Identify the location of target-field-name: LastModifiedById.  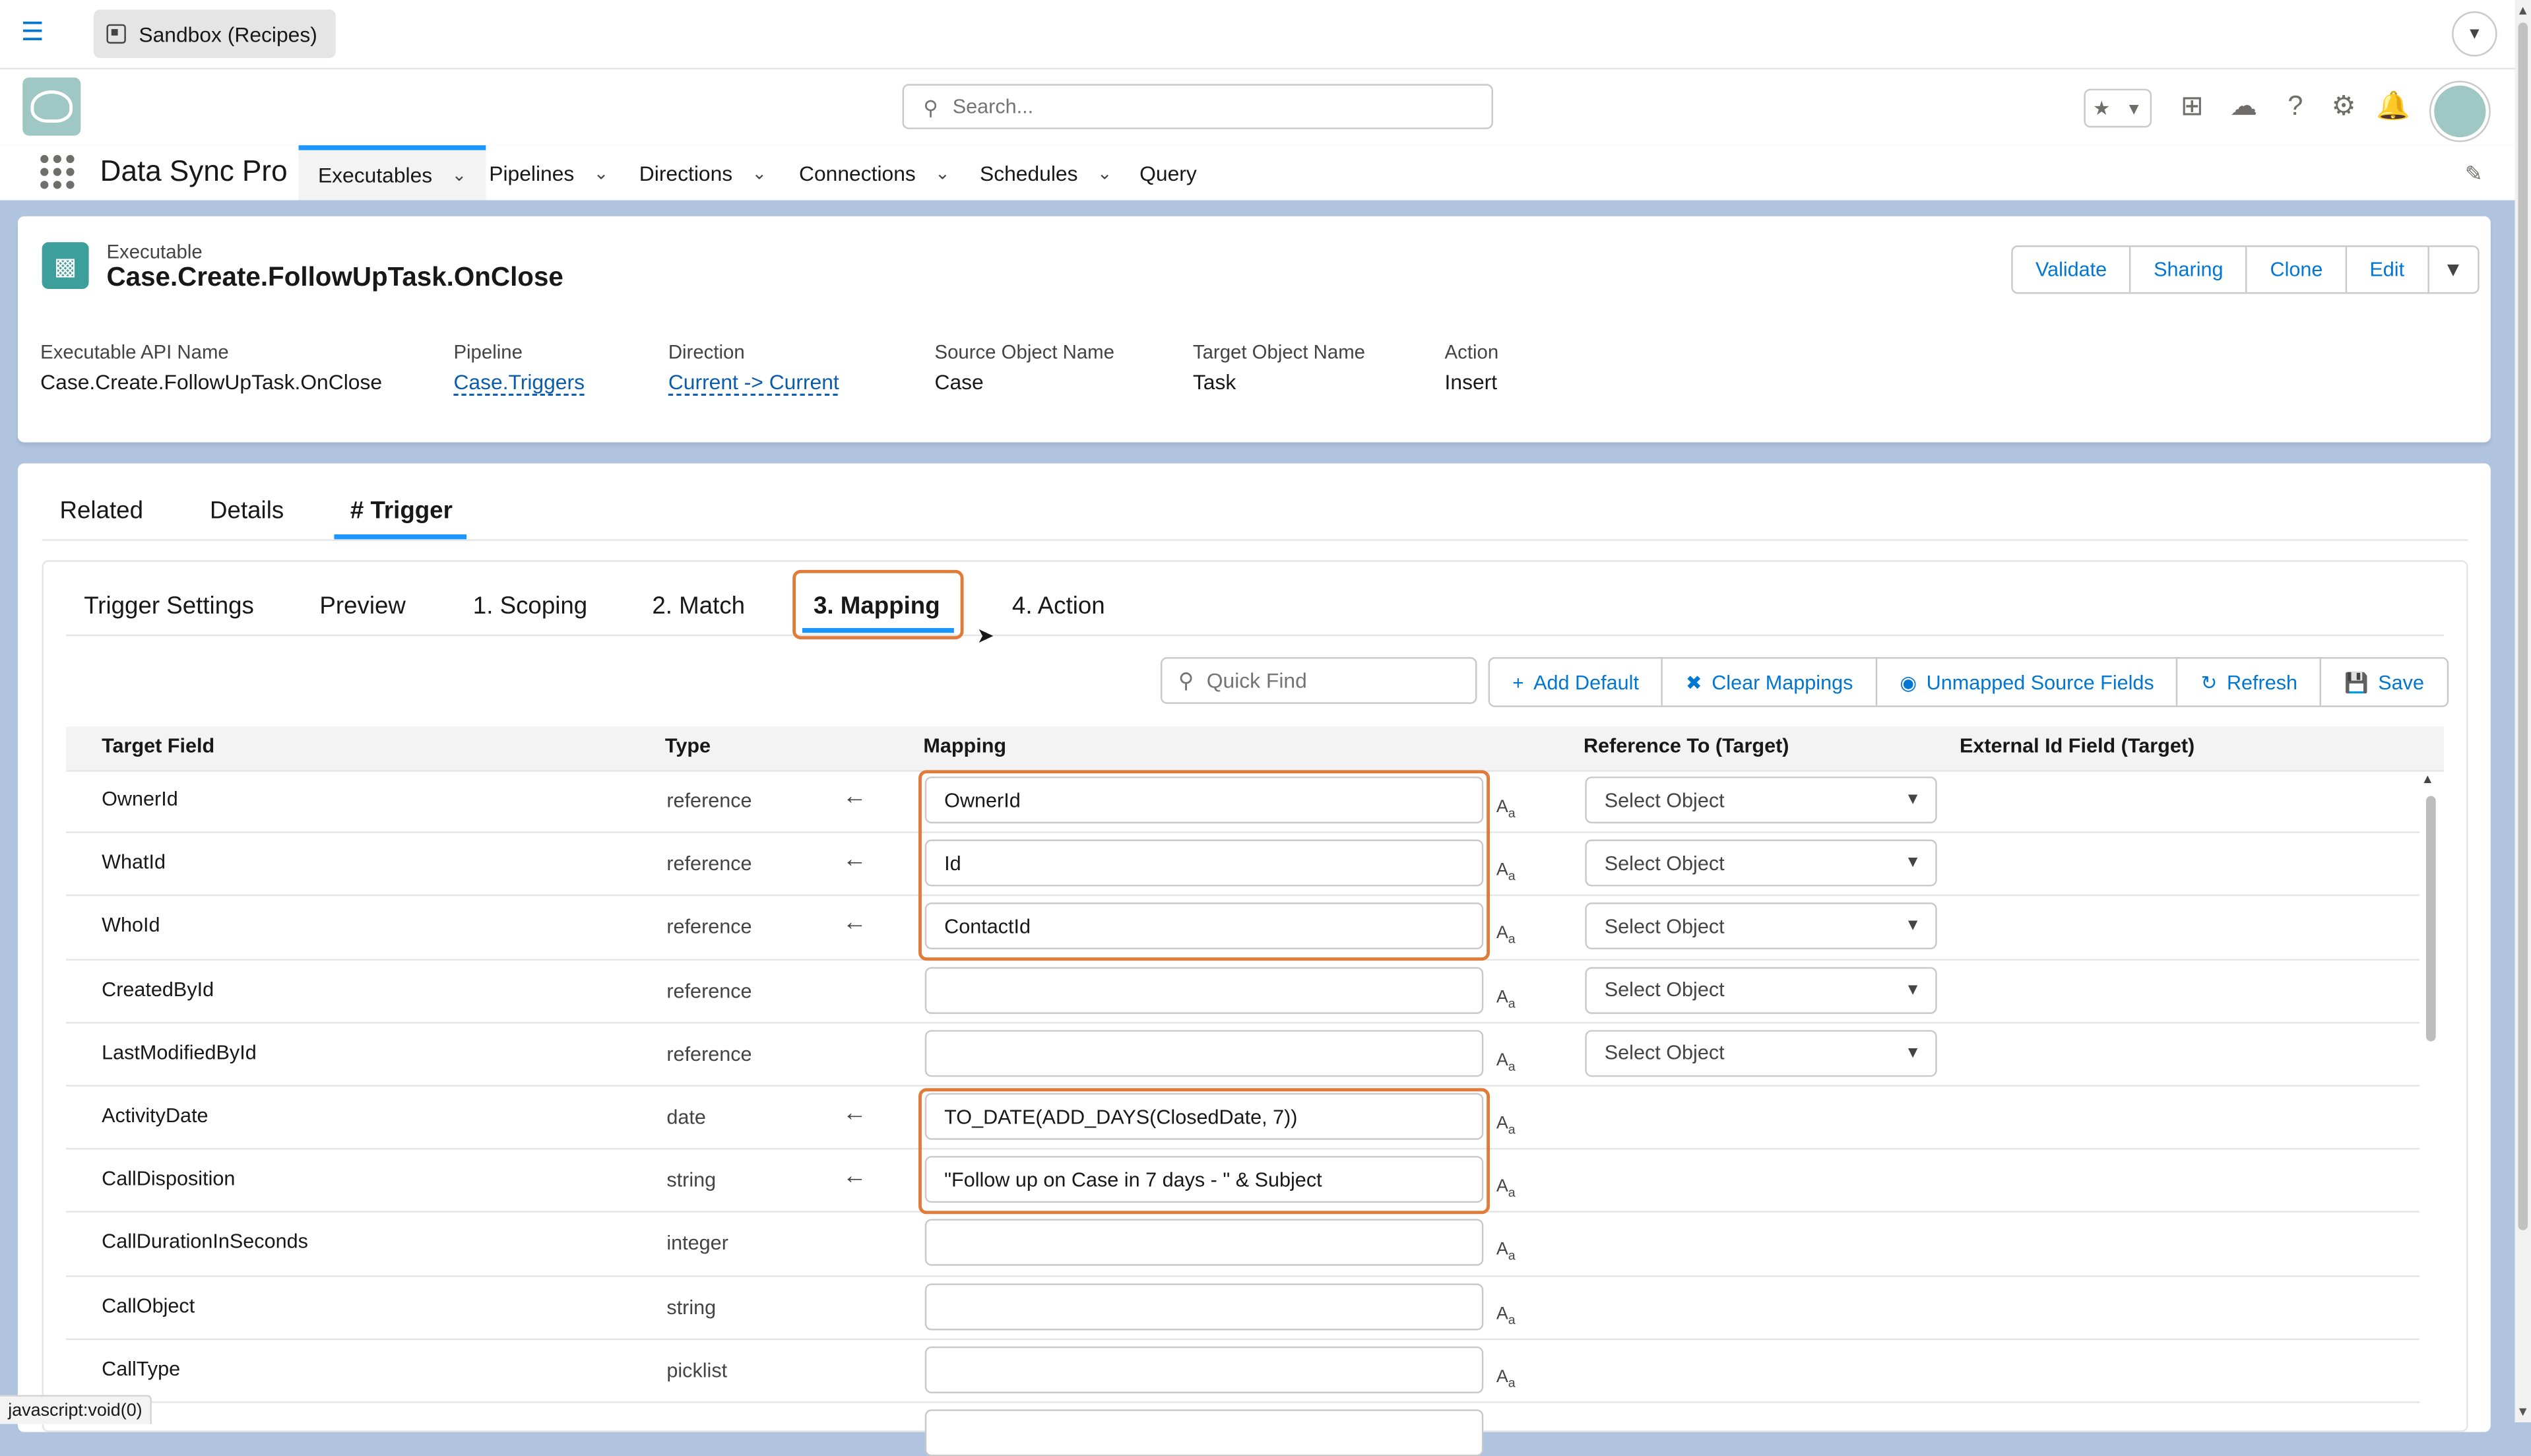
(180, 1052).